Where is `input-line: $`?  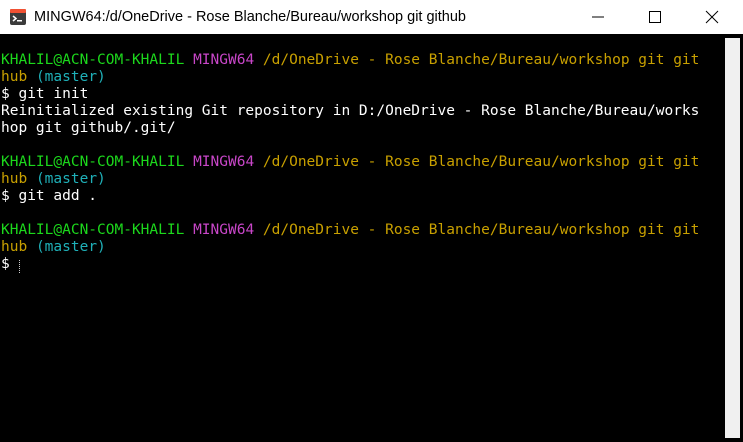
input-line: $ is located at coordinates (11, 264).